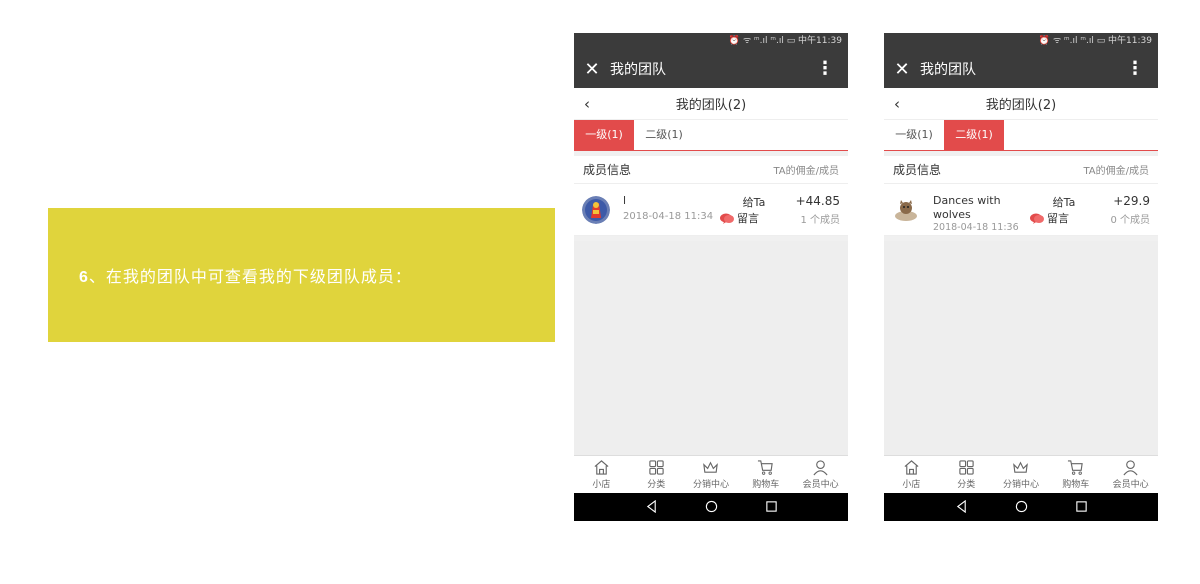 The width and height of the screenshot is (1200, 584). What do you see at coordinates (820, 220) in the screenshot?
I see `sub-member-count: 1 个成员` at bounding box center [820, 220].